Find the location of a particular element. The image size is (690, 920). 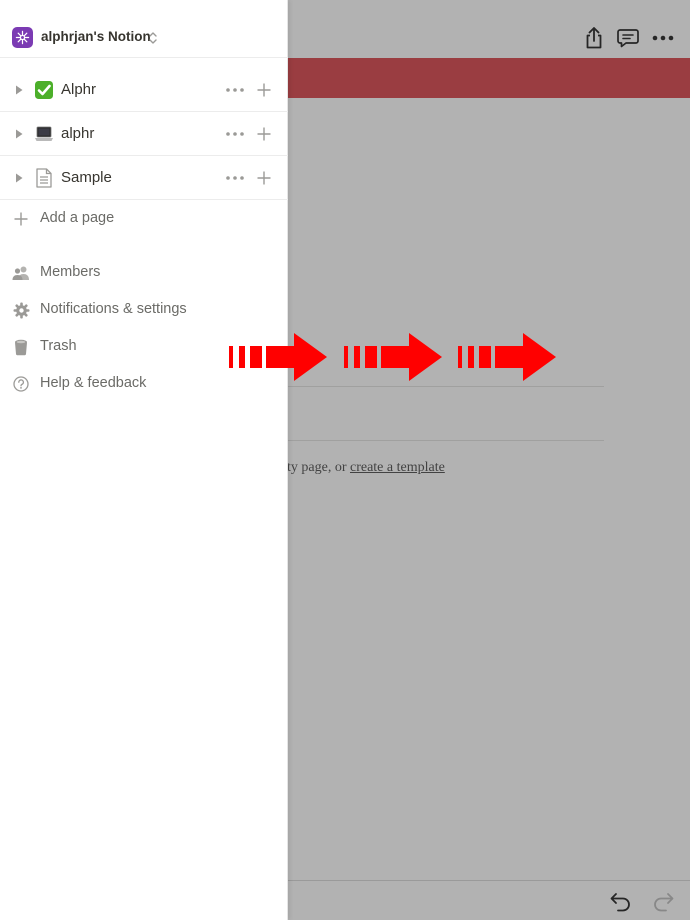

sidebar-item-settings: Notifications & settings is located at coordinates (144, 310).